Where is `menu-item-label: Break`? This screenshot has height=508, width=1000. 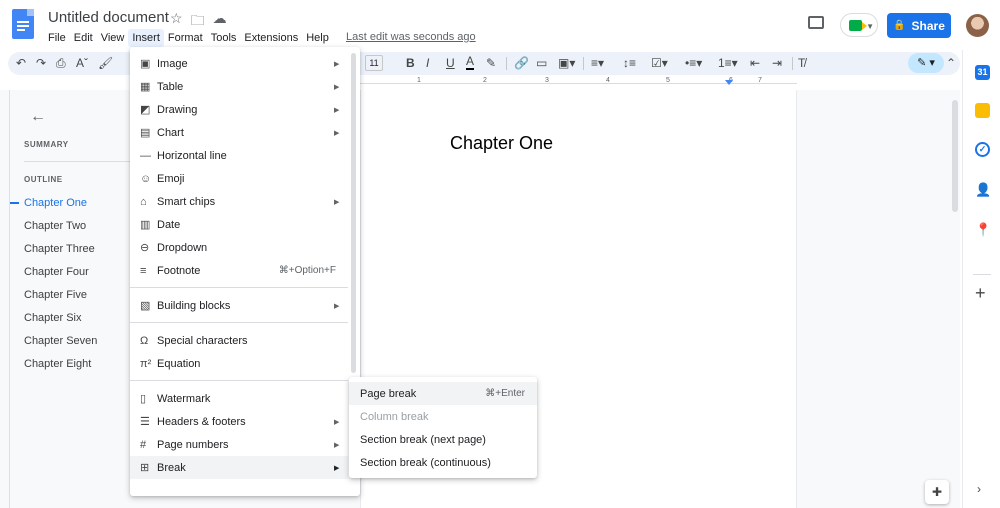
menu-item-label: Break is located at coordinates (171, 467).